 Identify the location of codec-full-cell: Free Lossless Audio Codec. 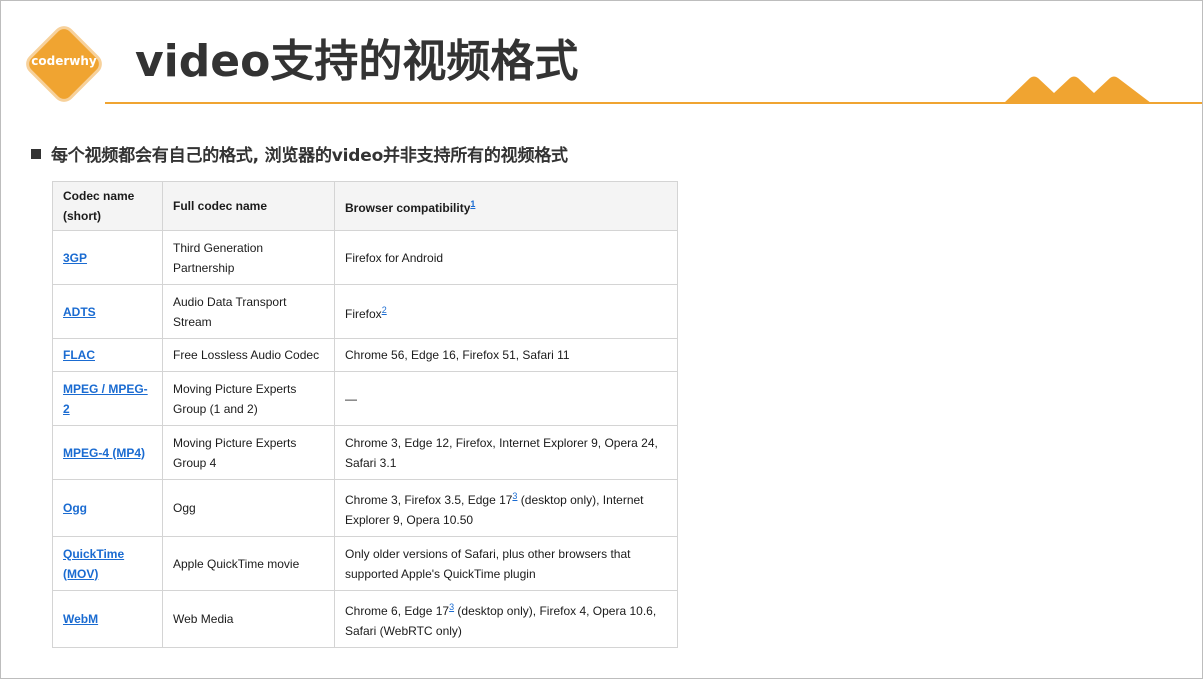
(248, 355).